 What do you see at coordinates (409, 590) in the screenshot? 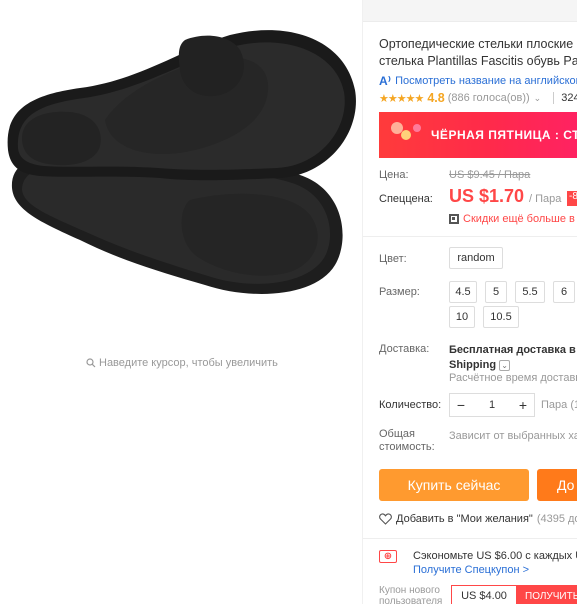
I see `coupon-label-line1: Купон нового` at bounding box center [409, 590].